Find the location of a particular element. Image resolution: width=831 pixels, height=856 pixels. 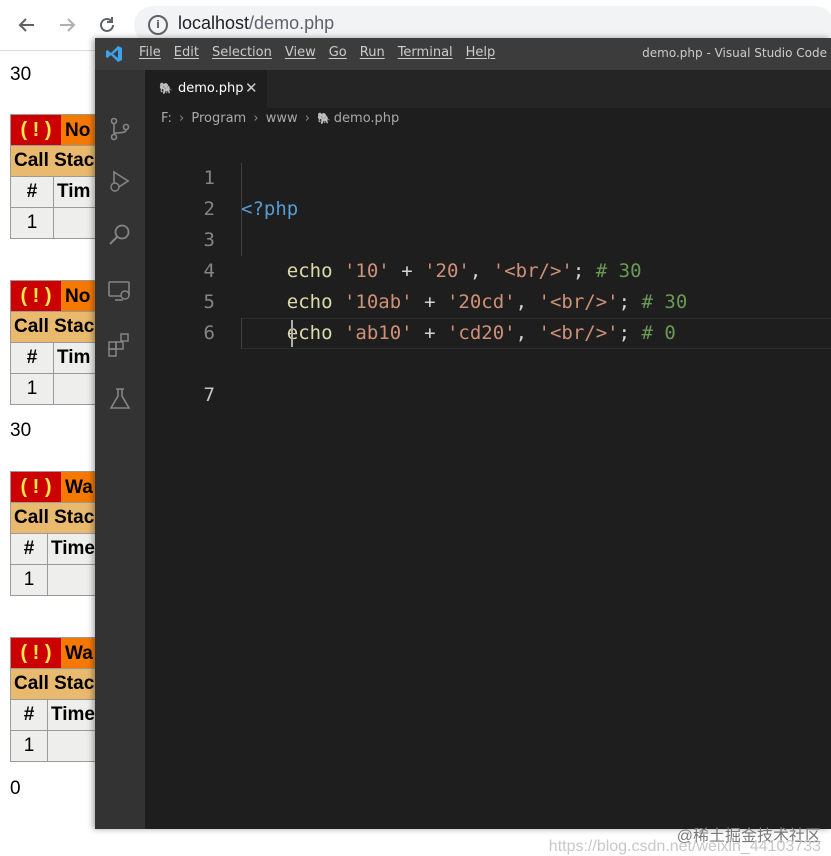

source-control-icon is located at coordinates (120, 129).